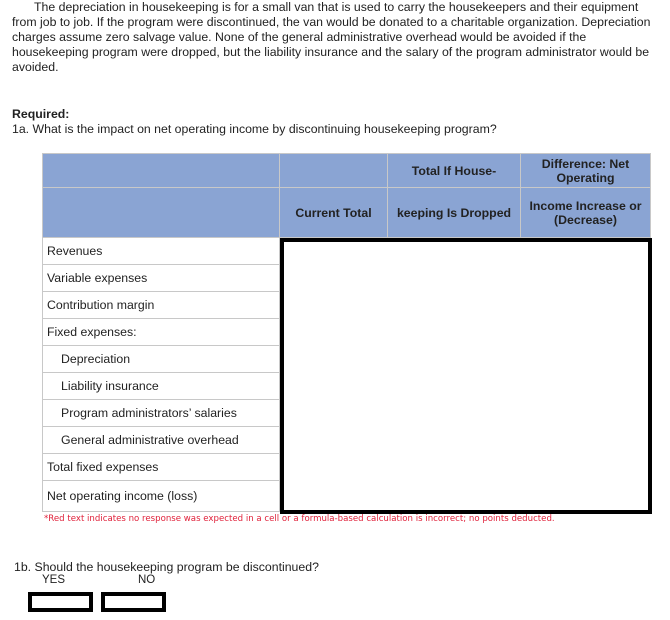 This screenshot has height=620, width=670. Describe the element at coordinates (333, 170) in the screenshot. I see `header-r1-c2` at that location.